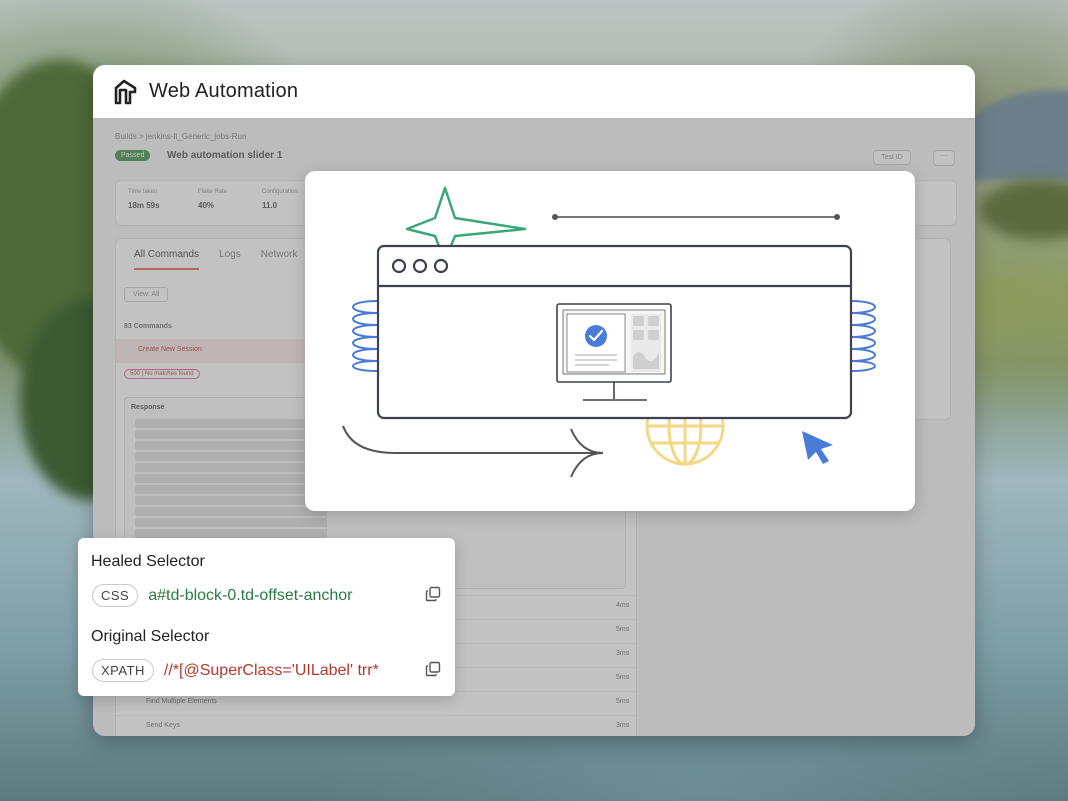 Image resolution: width=1068 pixels, height=801 pixels. Describe the element at coordinates (125, 91) in the screenshot. I see `lambdatest-logo-icon` at that location.